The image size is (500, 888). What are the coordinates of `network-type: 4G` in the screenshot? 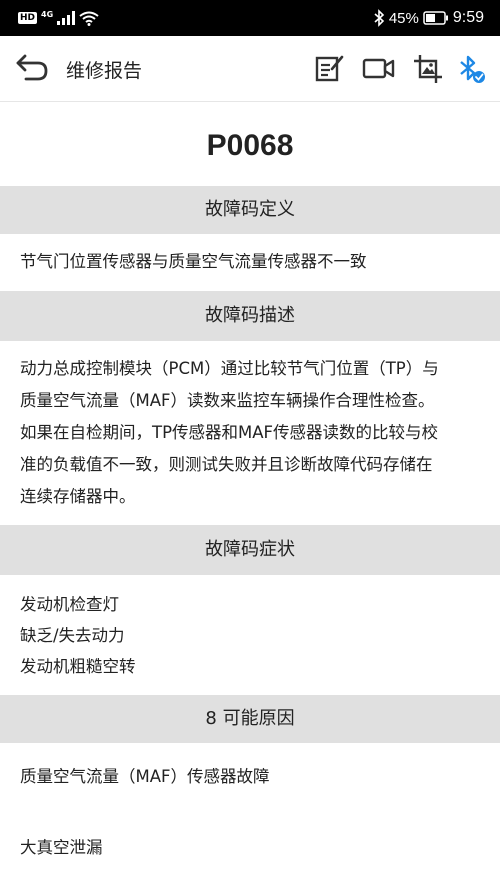 It's located at (47, 14).